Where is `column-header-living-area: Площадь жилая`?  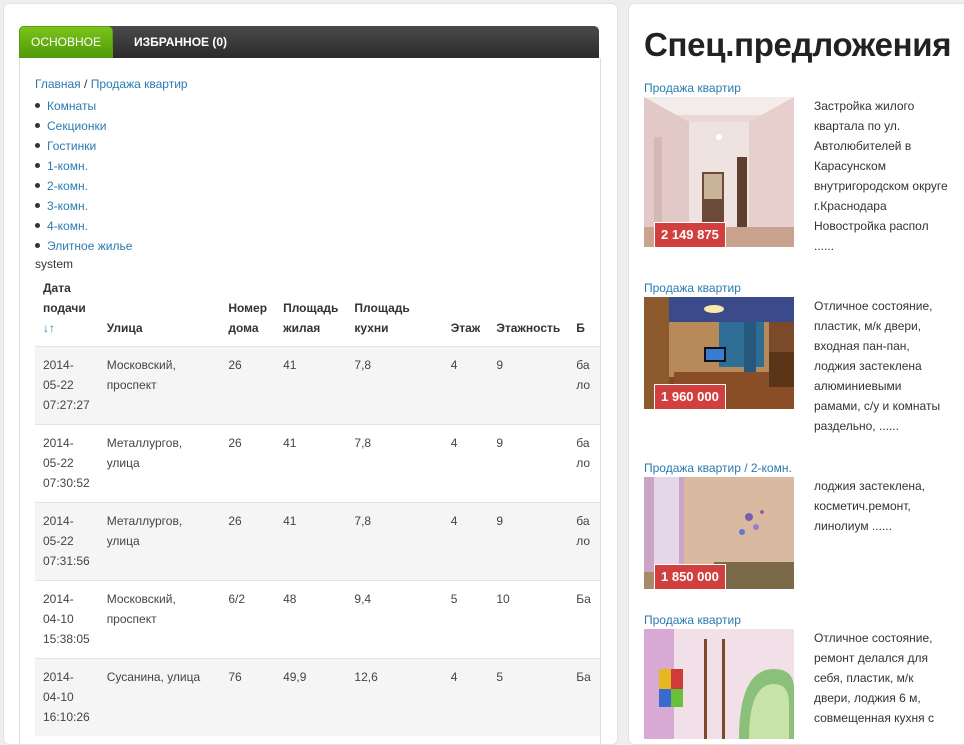
column-header-living-area: Площадь жилая is located at coordinates (311, 318).